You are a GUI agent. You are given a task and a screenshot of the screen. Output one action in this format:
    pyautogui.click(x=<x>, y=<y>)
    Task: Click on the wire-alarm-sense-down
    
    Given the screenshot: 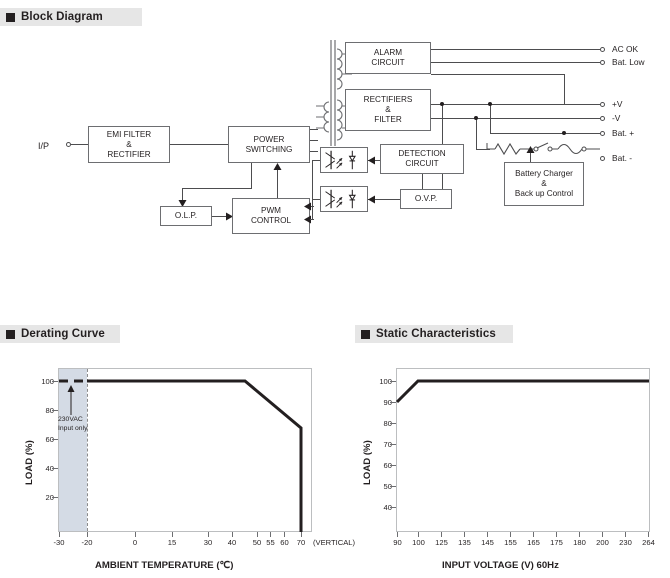 What is the action you would take?
    pyautogui.click(x=564, y=89)
    